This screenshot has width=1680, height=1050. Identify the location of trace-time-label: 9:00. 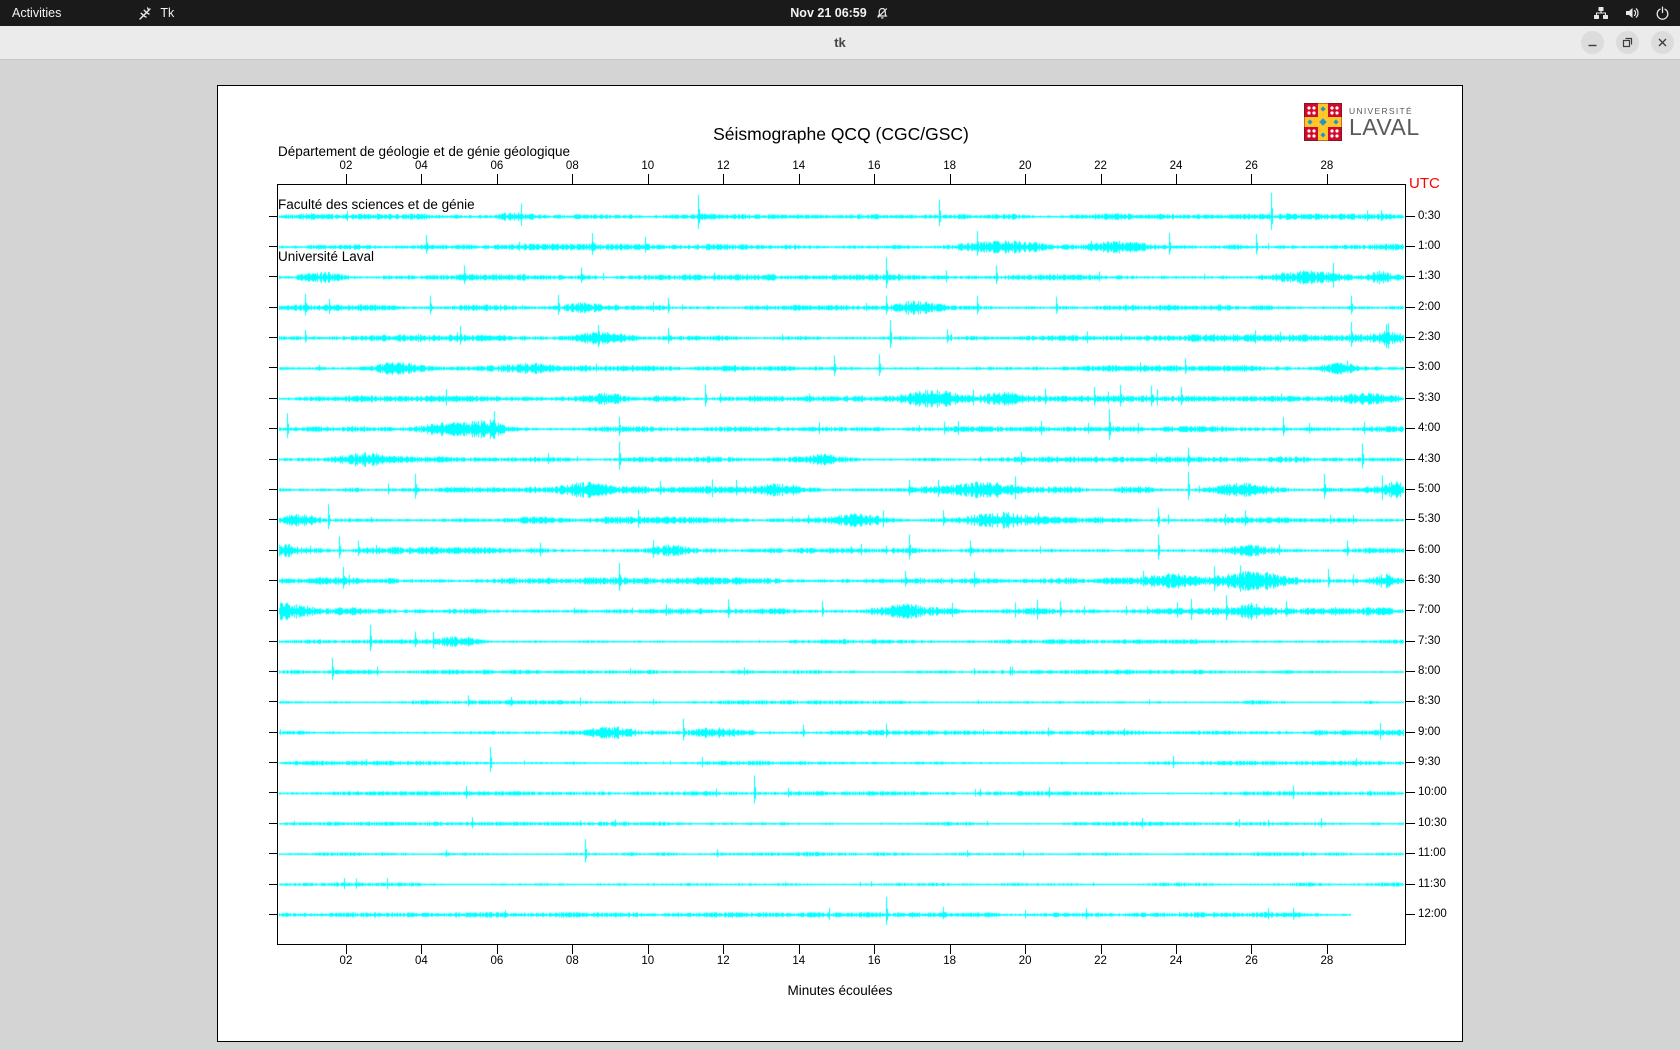
(1429, 731).